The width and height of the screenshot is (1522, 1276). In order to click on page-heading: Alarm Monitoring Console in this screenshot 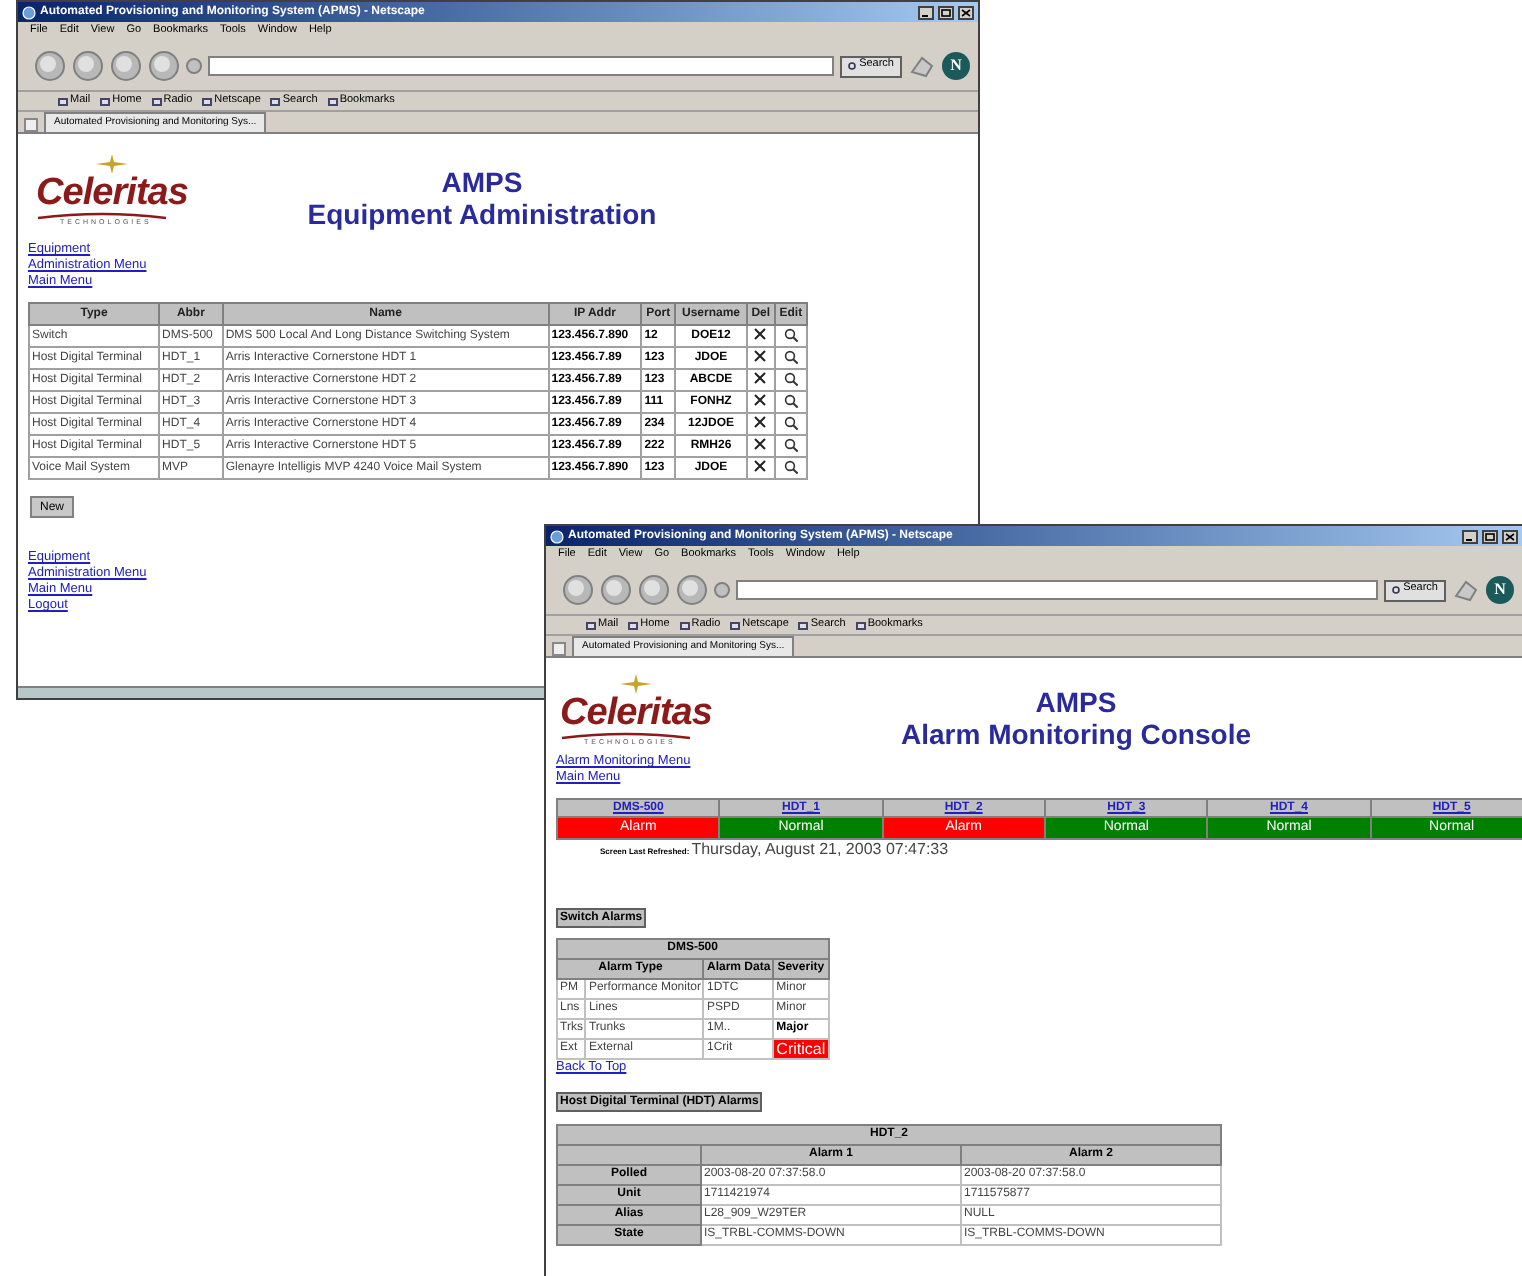, I will do `click(1076, 734)`.